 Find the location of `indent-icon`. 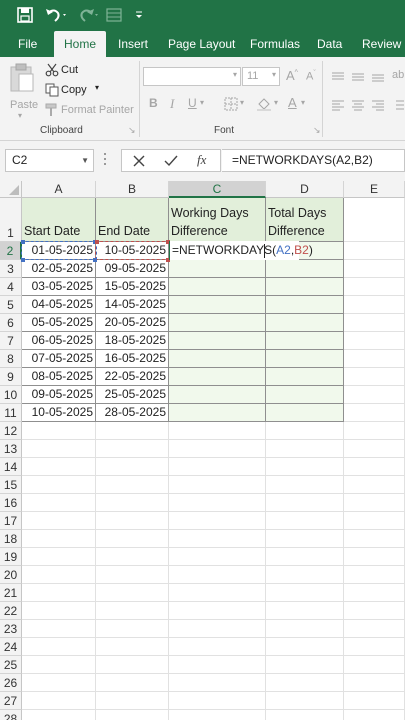

indent-icon is located at coordinates (398, 105).